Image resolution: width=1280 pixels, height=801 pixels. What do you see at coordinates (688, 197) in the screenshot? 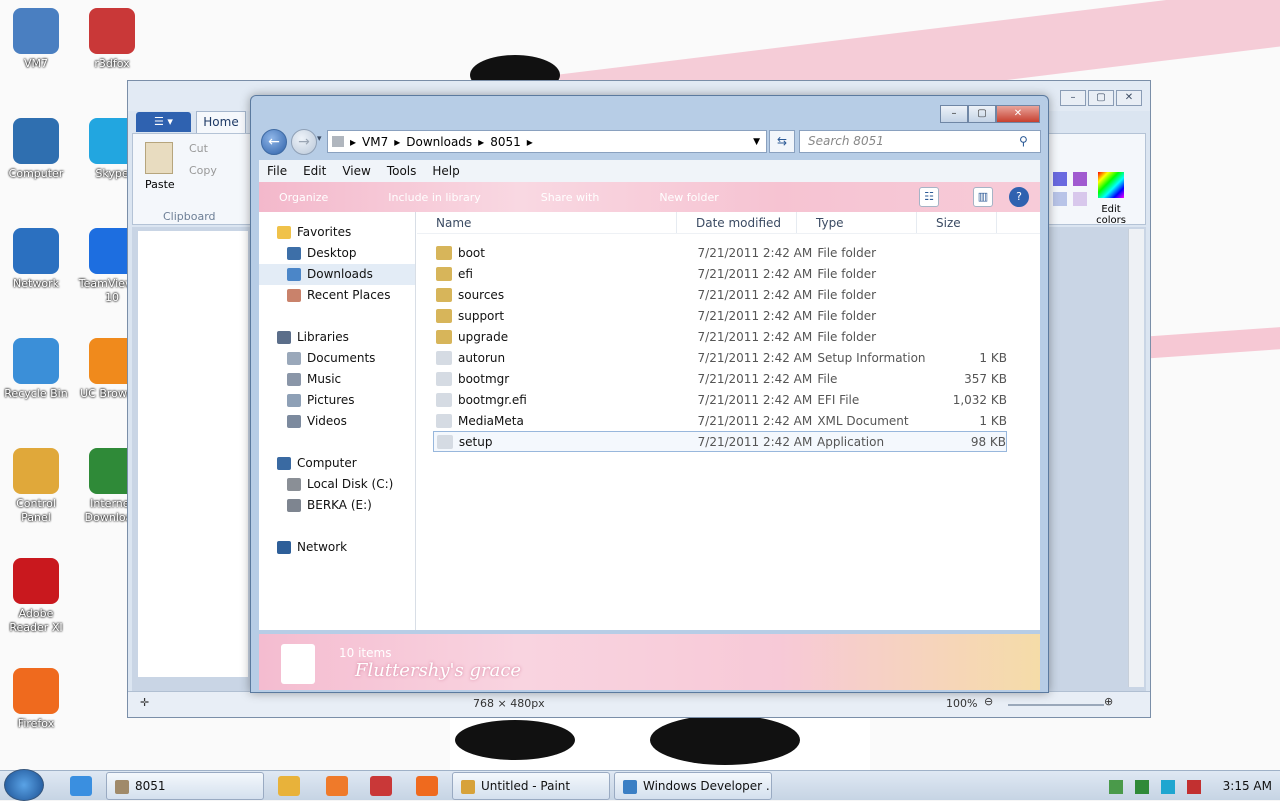
I see `new-folder-button: New folder` at bounding box center [688, 197].